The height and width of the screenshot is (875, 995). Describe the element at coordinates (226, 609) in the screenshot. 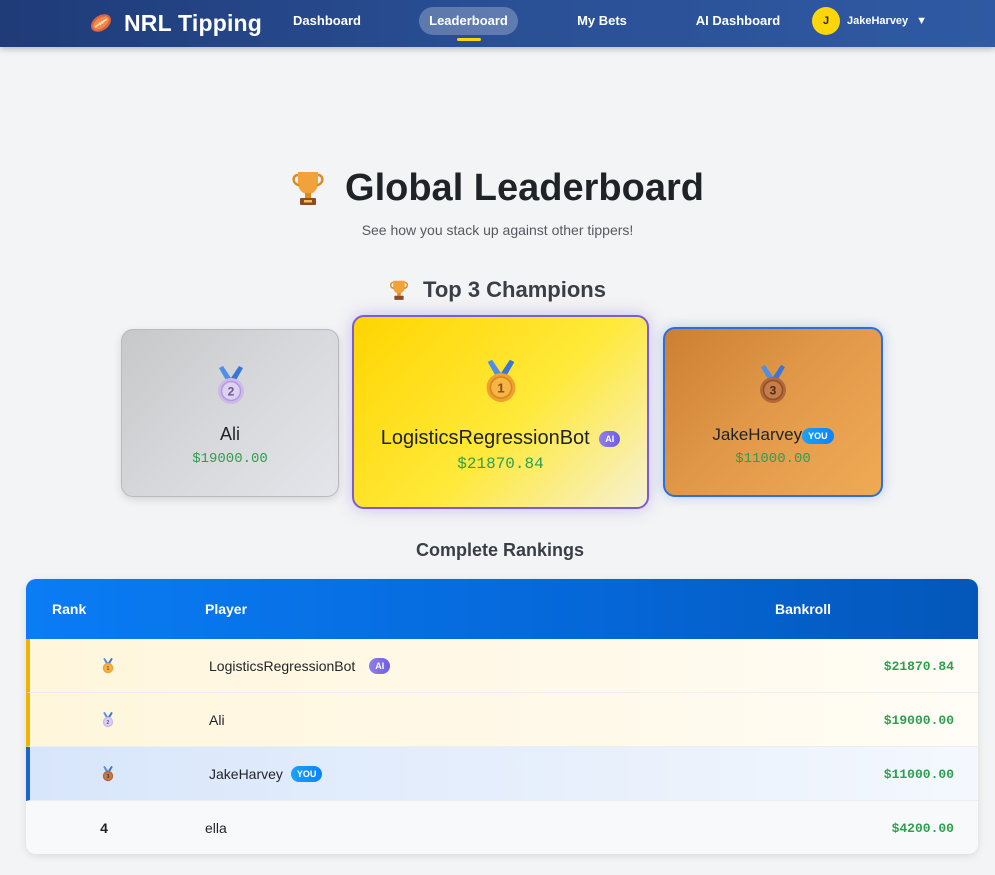

I see `column-header-player: Player` at that location.